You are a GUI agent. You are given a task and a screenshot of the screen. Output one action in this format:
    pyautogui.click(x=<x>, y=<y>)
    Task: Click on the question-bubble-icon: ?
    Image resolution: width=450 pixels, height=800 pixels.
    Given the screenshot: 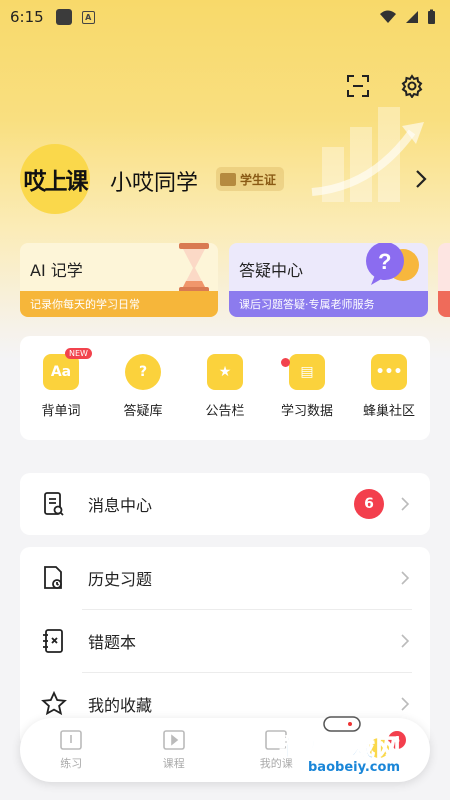 What is the action you would take?
    pyautogui.click(x=392, y=264)
    